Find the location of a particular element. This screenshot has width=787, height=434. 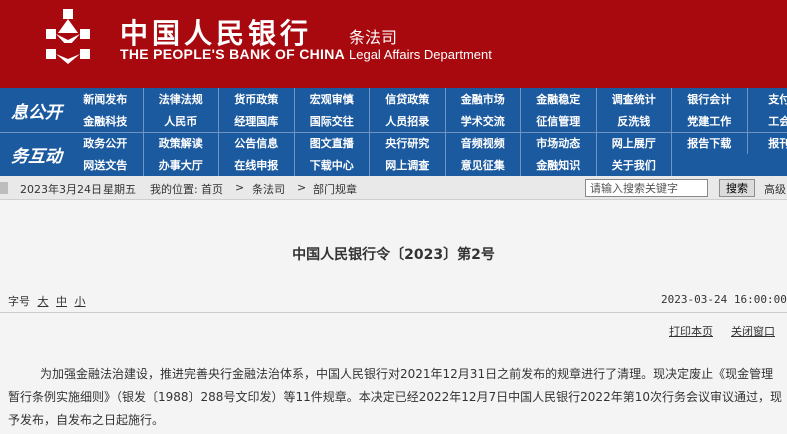

meta-divider is located at coordinates (393, 312).